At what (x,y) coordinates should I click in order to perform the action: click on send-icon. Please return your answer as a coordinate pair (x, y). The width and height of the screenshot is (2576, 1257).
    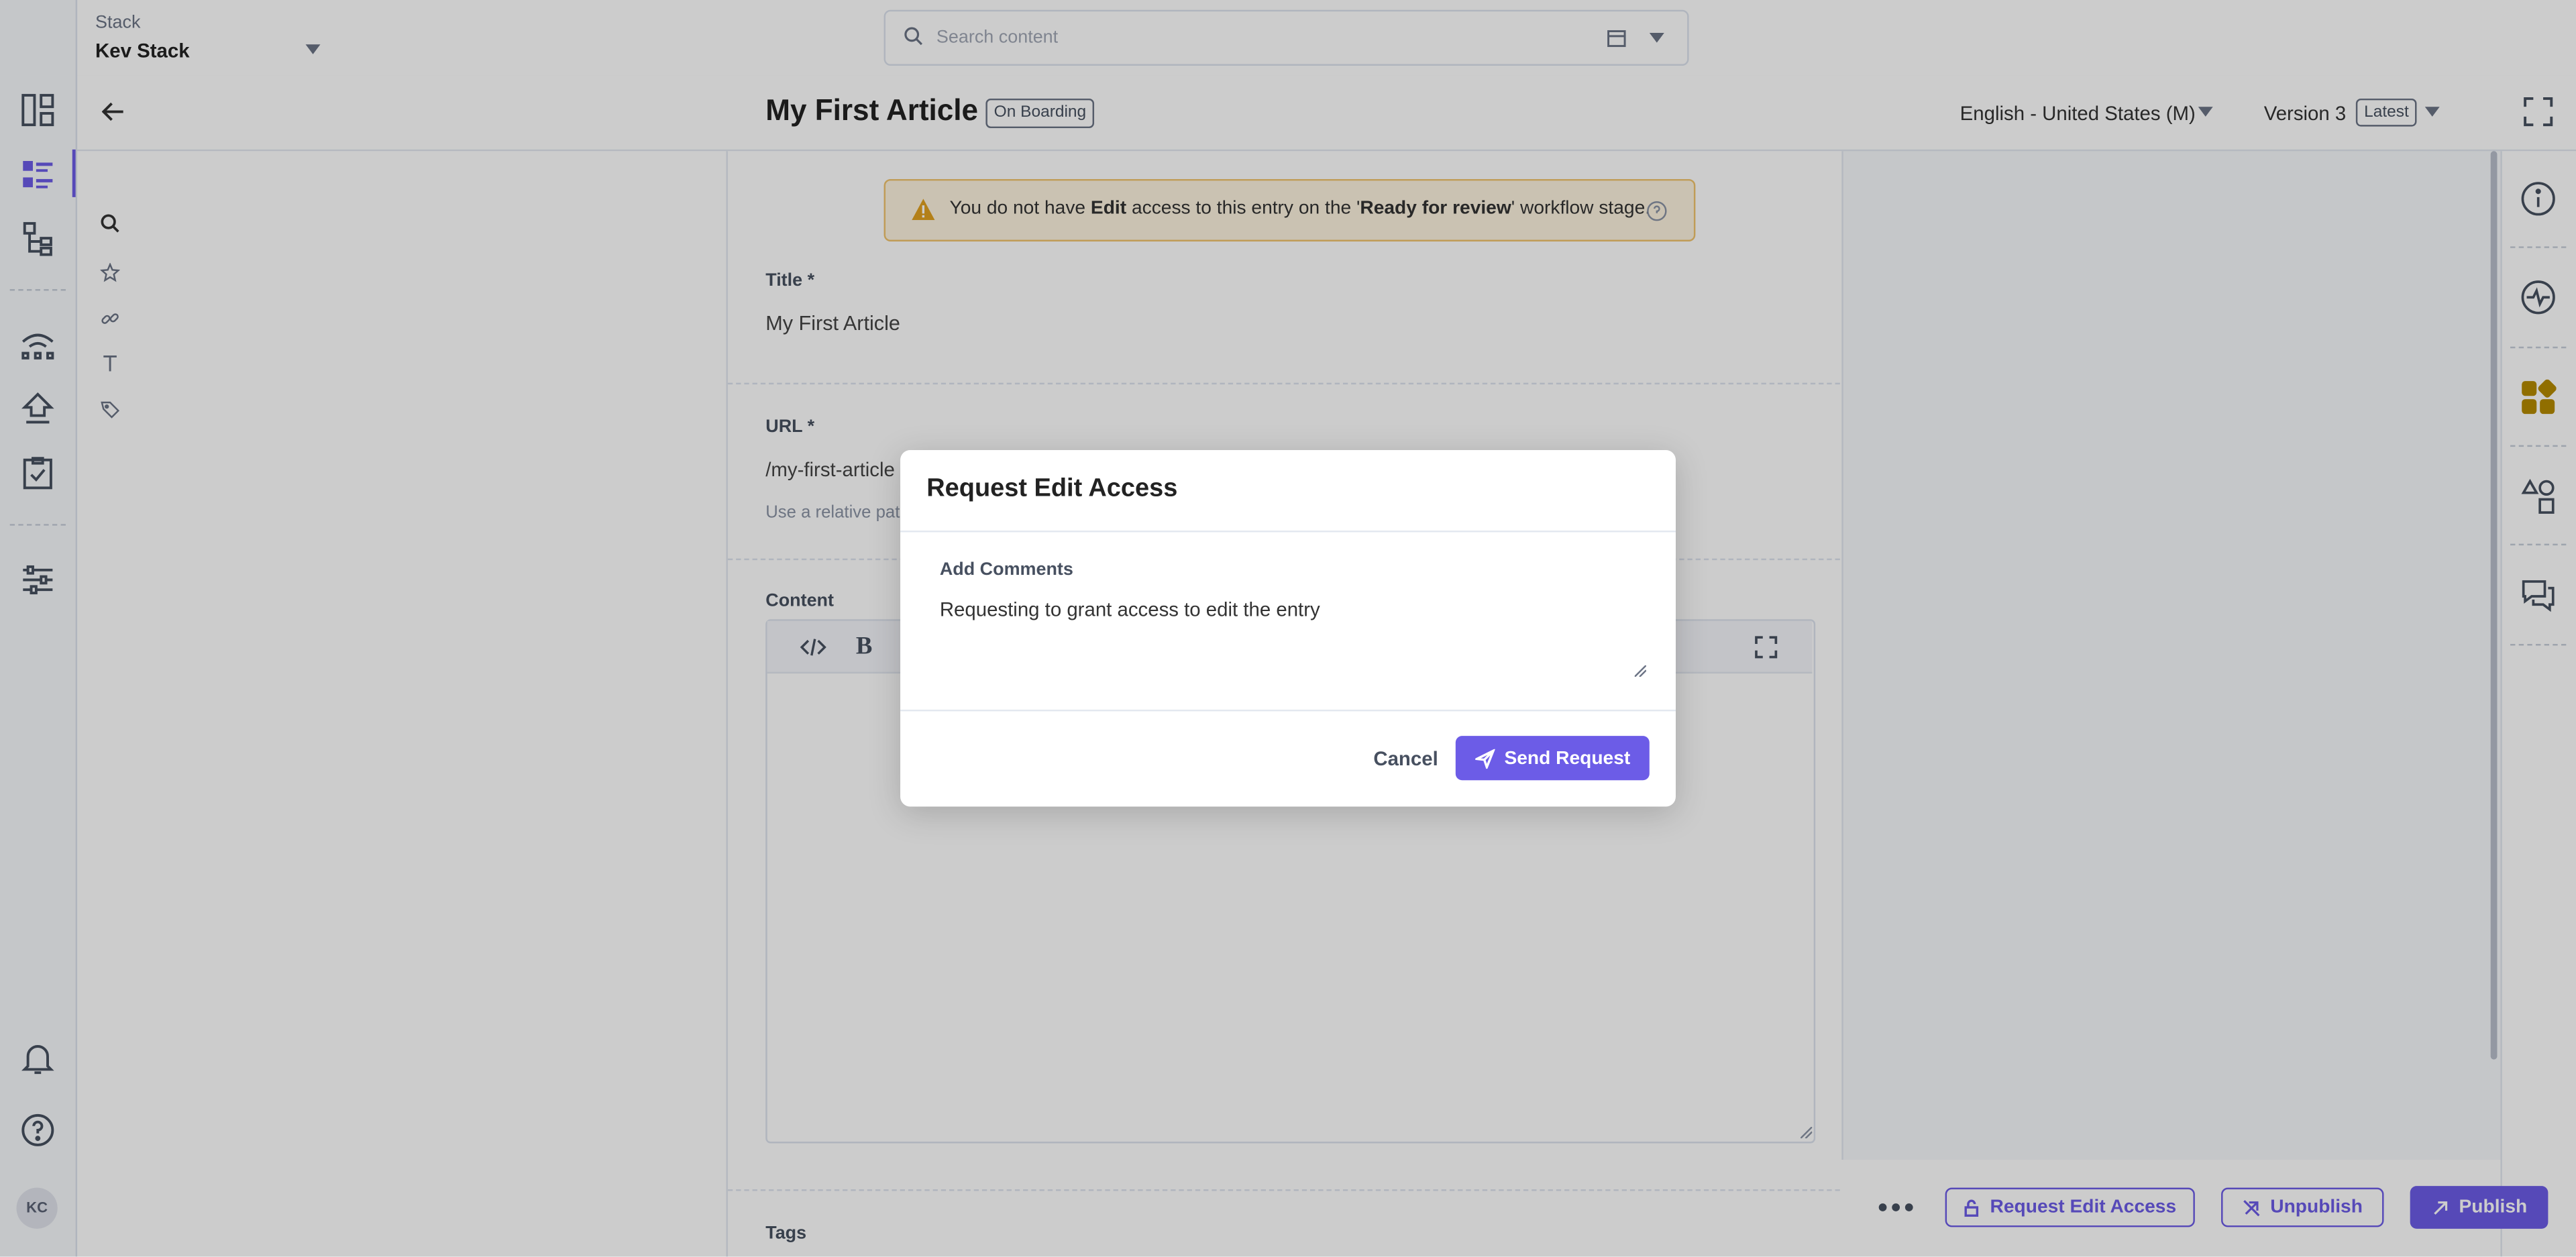
    Looking at the image, I should click on (1484, 758).